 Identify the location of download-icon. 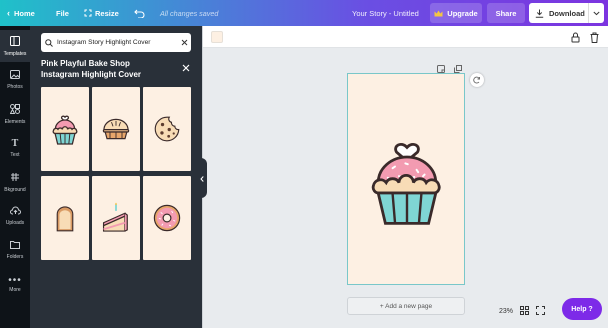
(539, 13).